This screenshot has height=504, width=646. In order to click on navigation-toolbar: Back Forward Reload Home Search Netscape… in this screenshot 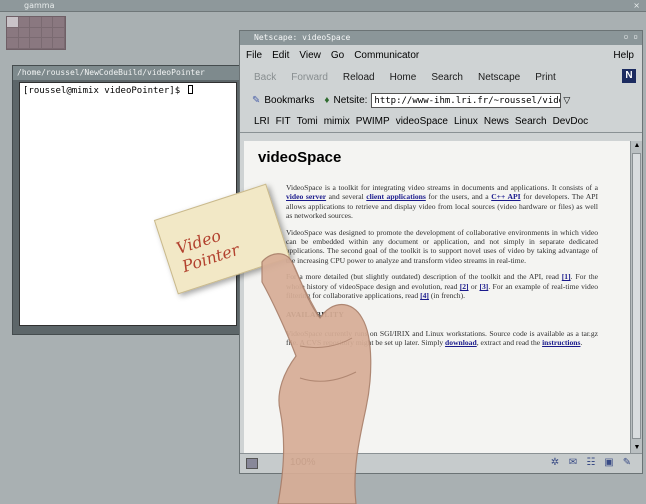, I will do `click(441, 77)`.